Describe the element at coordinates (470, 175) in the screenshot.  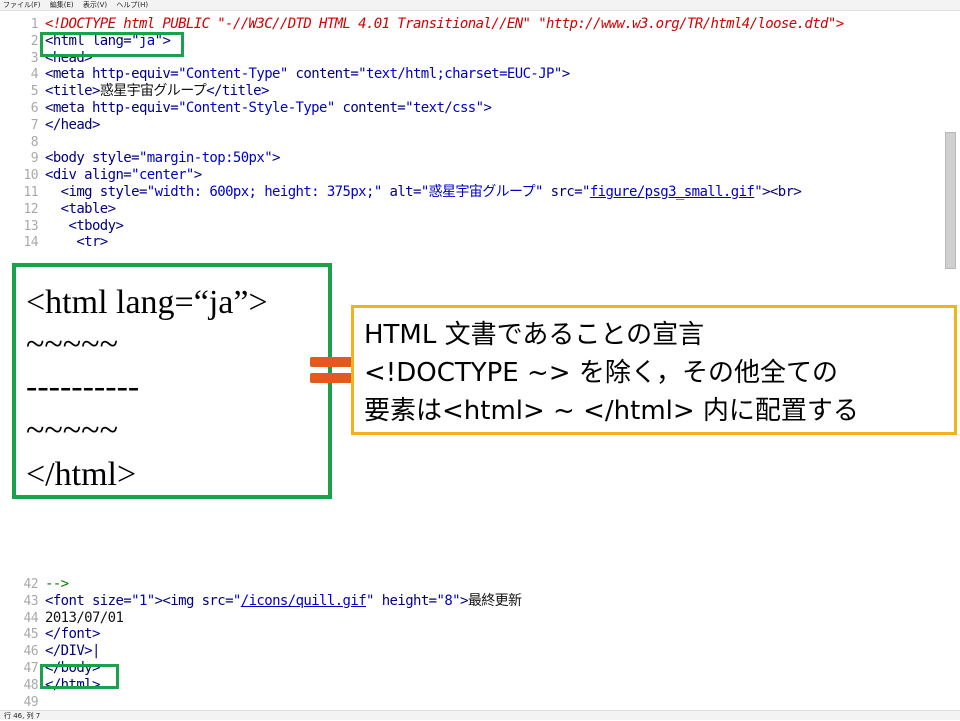
I see `code-line: 10 <div align="center">` at that location.